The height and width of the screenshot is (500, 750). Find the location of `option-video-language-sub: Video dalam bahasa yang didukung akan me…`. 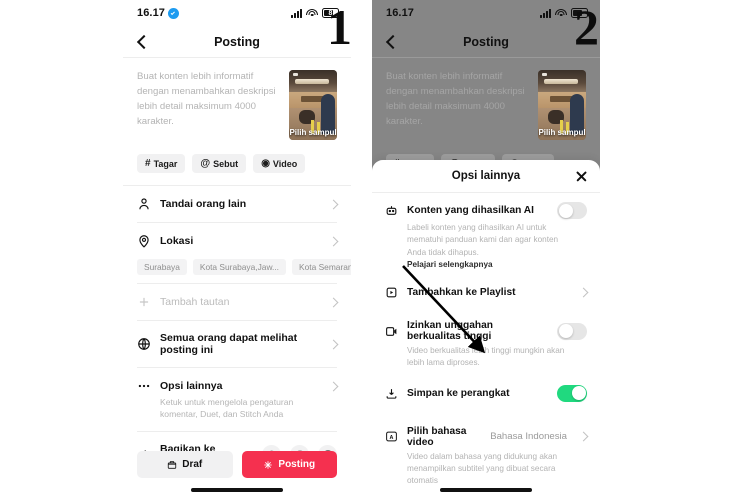

option-video-language-sub: Video dalam bahasa yang didukung akan me… is located at coordinates (482, 468).